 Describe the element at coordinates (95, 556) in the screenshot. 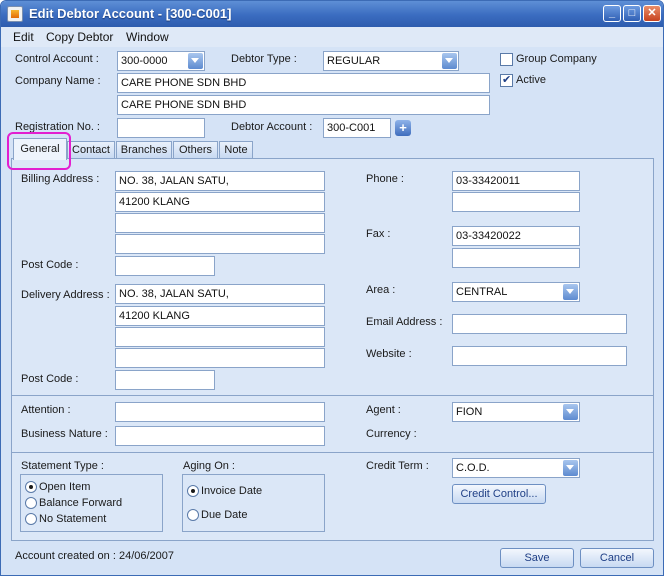

I see `account-created-text: Account created on : 24/06/2007` at that location.